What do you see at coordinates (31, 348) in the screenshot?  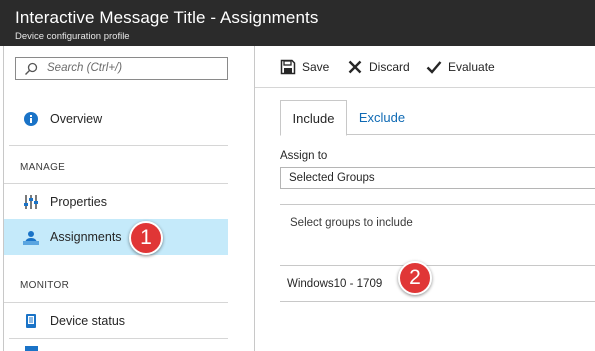 I see `next-item-icon` at bounding box center [31, 348].